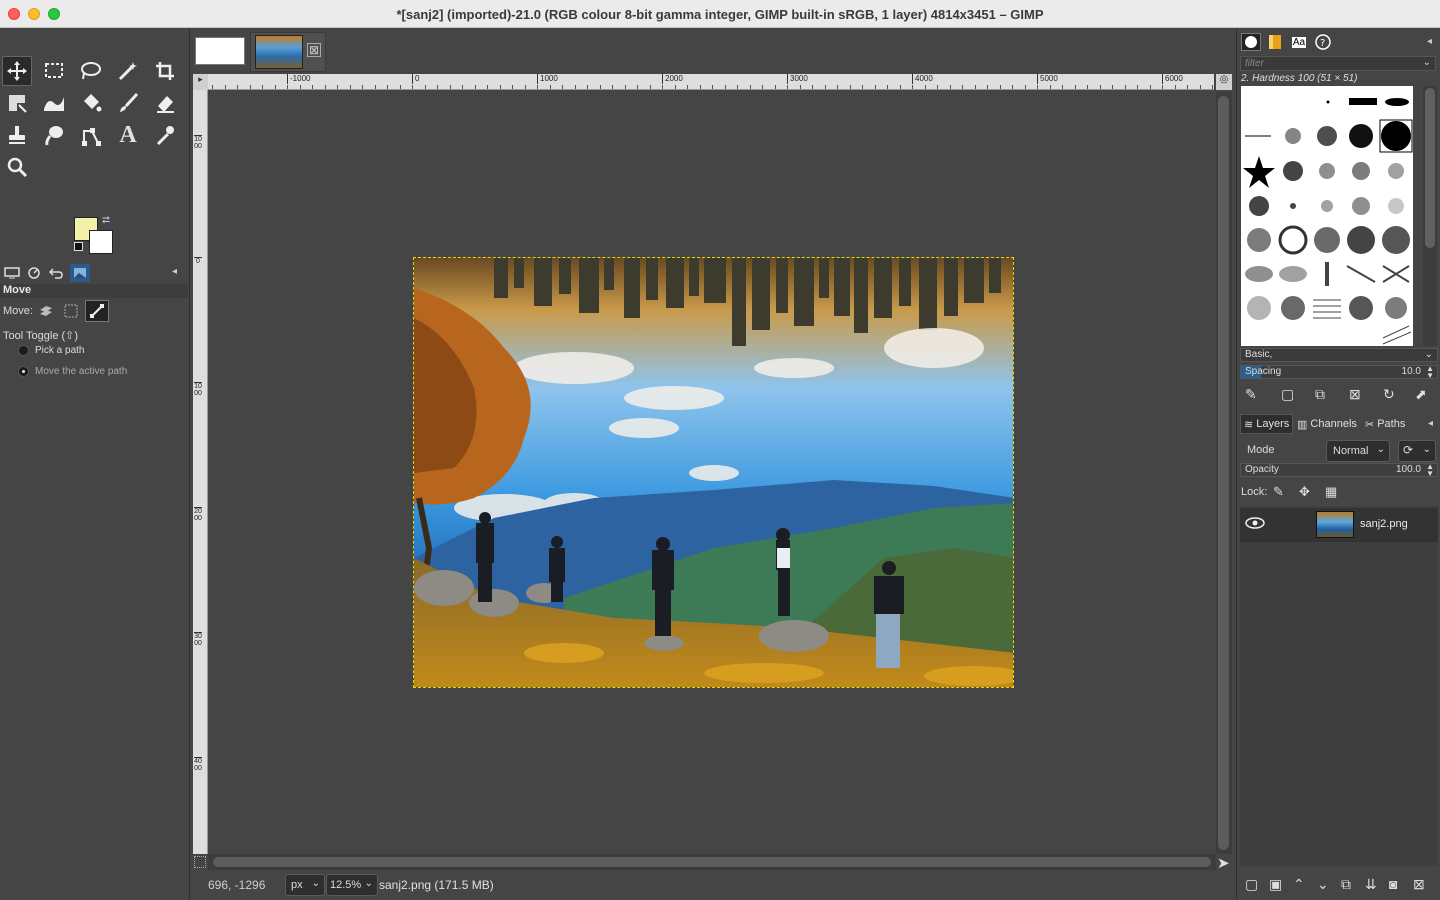 The image size is (1440, 900). I want to click on new-brush-icon: ▢, so click(1287, 394).